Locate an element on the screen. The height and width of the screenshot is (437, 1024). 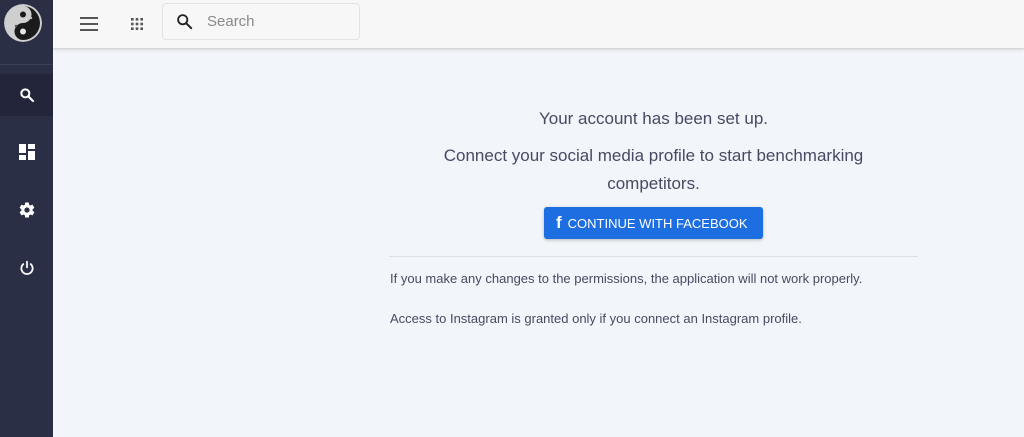
yin-yang-logo is located at coordinates (23, 23).